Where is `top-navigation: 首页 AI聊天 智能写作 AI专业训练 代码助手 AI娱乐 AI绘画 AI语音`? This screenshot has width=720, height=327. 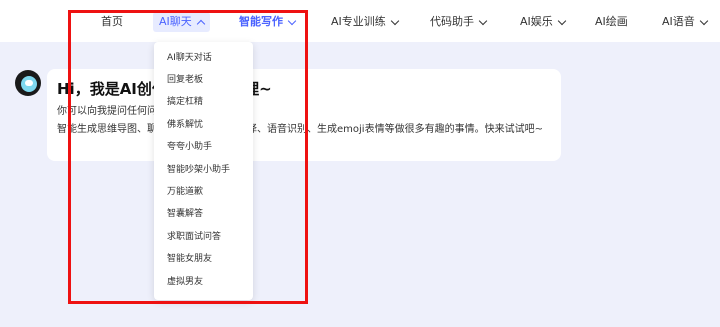
top-navigation: 首页 AI聊天 智能写作 AI专业训练 代码助手 AI娱乐 AI绘画 AI语音 is located at coordinates (360, 21).